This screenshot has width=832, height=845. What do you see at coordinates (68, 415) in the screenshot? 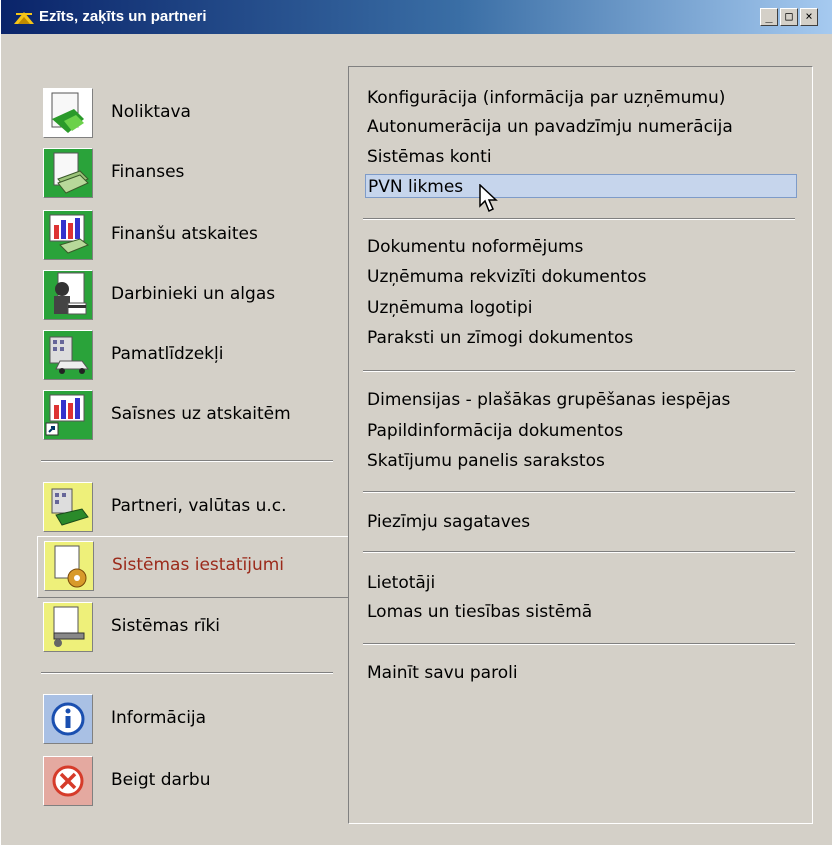
I see `report-shortcuts-icon` at bounding box center [68, 415].